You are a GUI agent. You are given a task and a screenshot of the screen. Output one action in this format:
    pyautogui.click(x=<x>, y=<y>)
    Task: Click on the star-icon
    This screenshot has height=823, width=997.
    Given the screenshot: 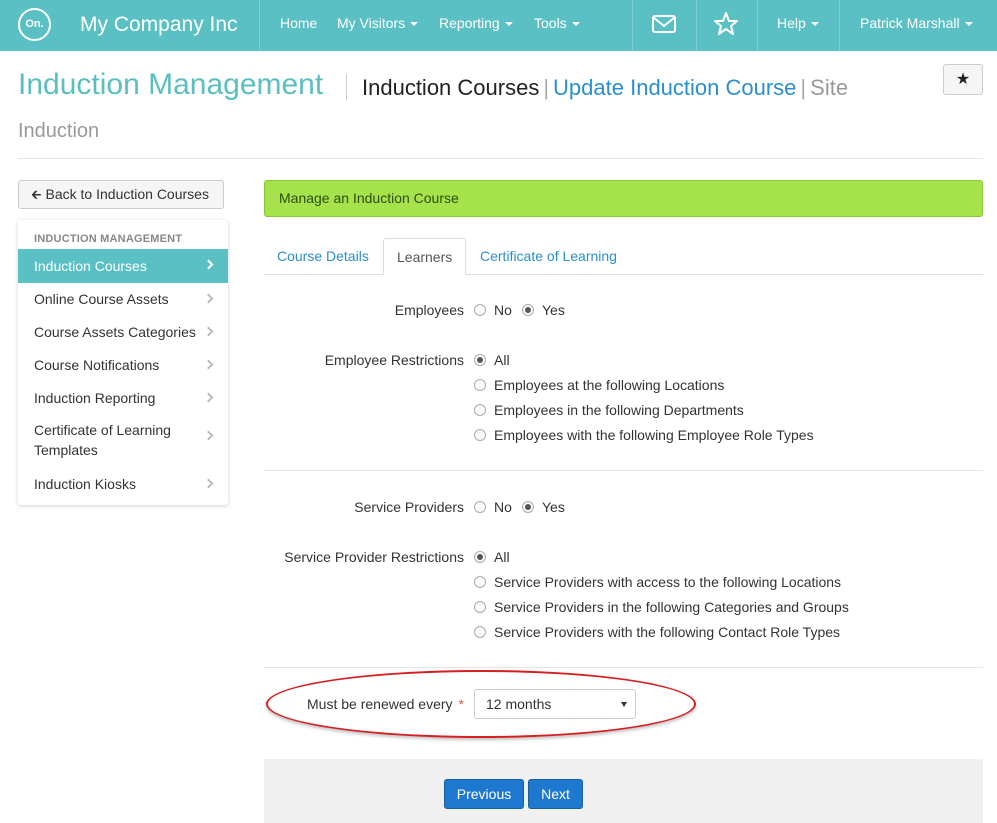 What is the action you would take?
    pyautogui.click(x=727, y=25)
    